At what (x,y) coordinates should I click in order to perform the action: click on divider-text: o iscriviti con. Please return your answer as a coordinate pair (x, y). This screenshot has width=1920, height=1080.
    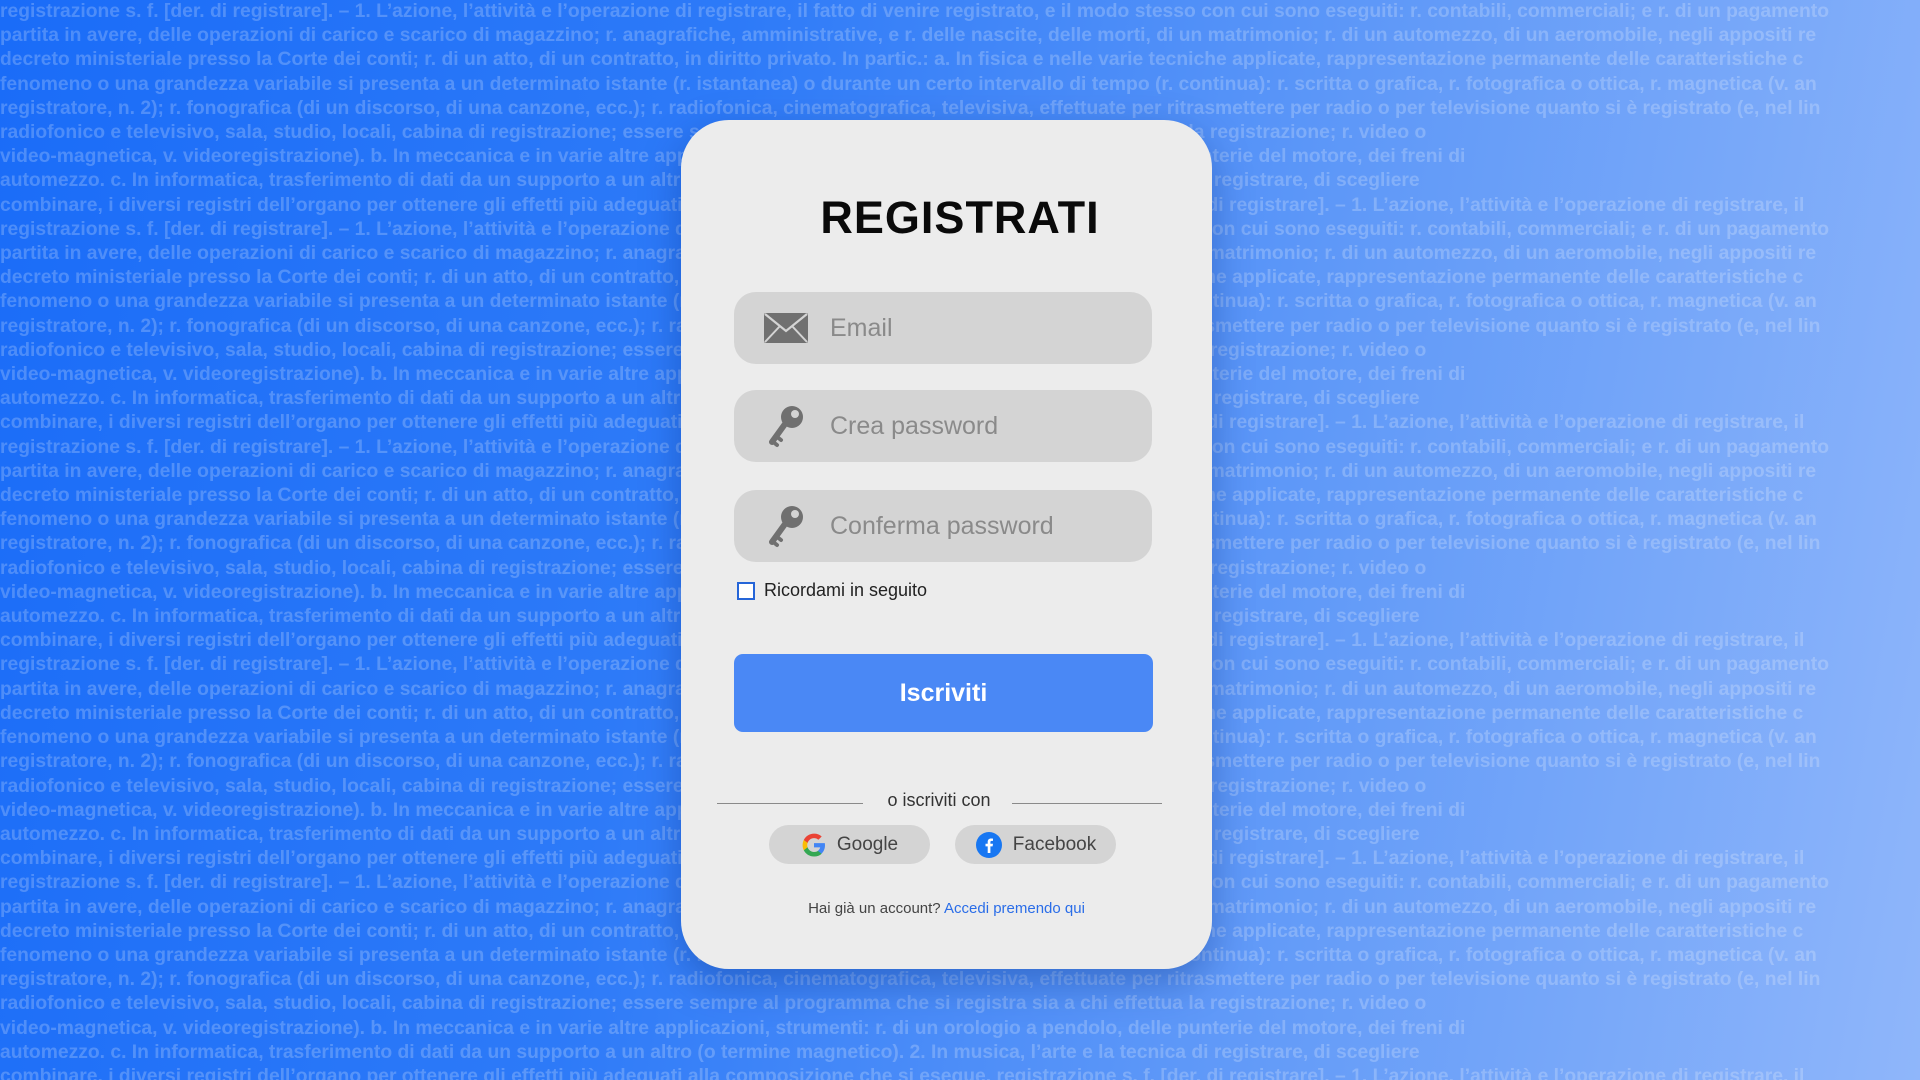
    Looking at the image, I should click on (939, 800).